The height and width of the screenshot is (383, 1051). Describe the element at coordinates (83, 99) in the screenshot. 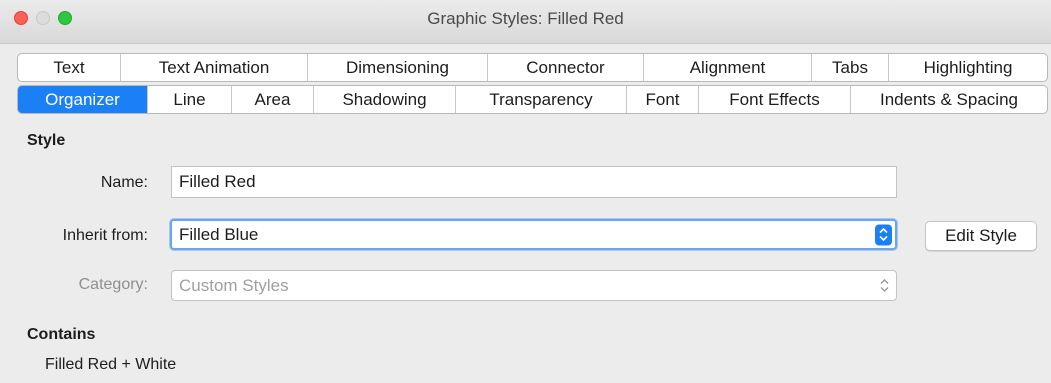

I see `tab-organizer: Organizer` at that location.